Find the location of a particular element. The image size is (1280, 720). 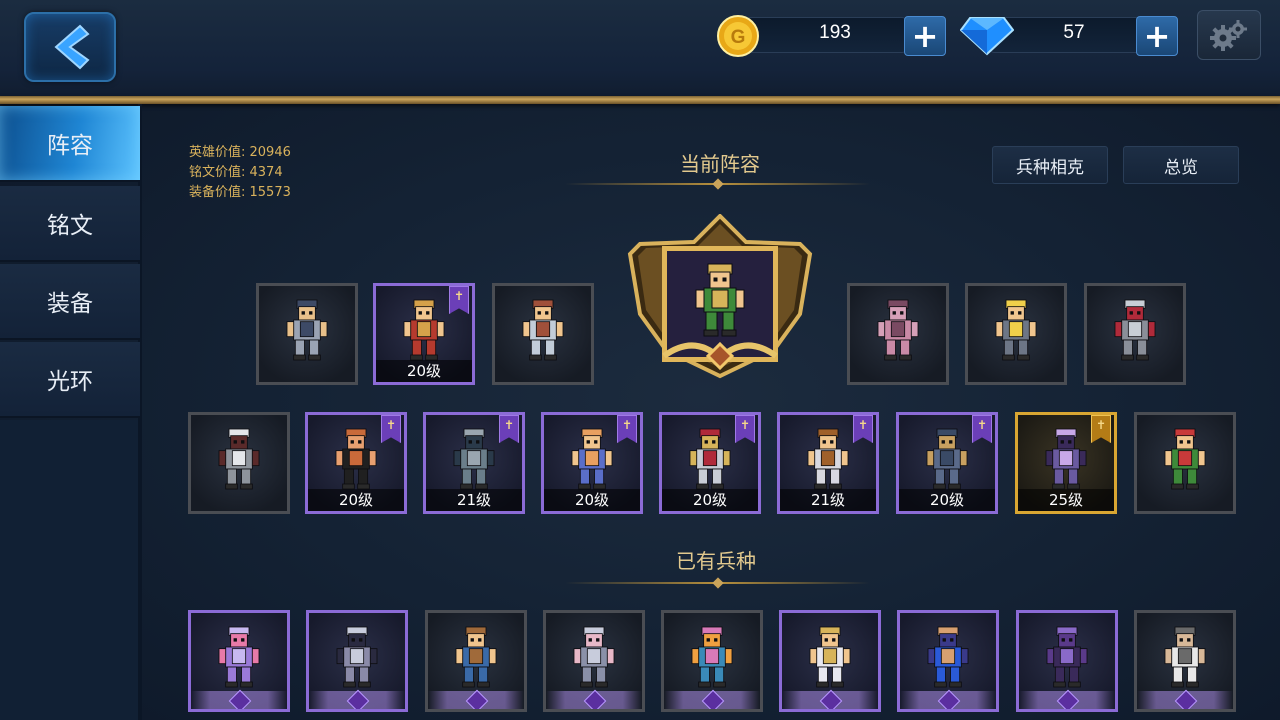

overview-button: 总览 is located at coordinates (1181, 165).